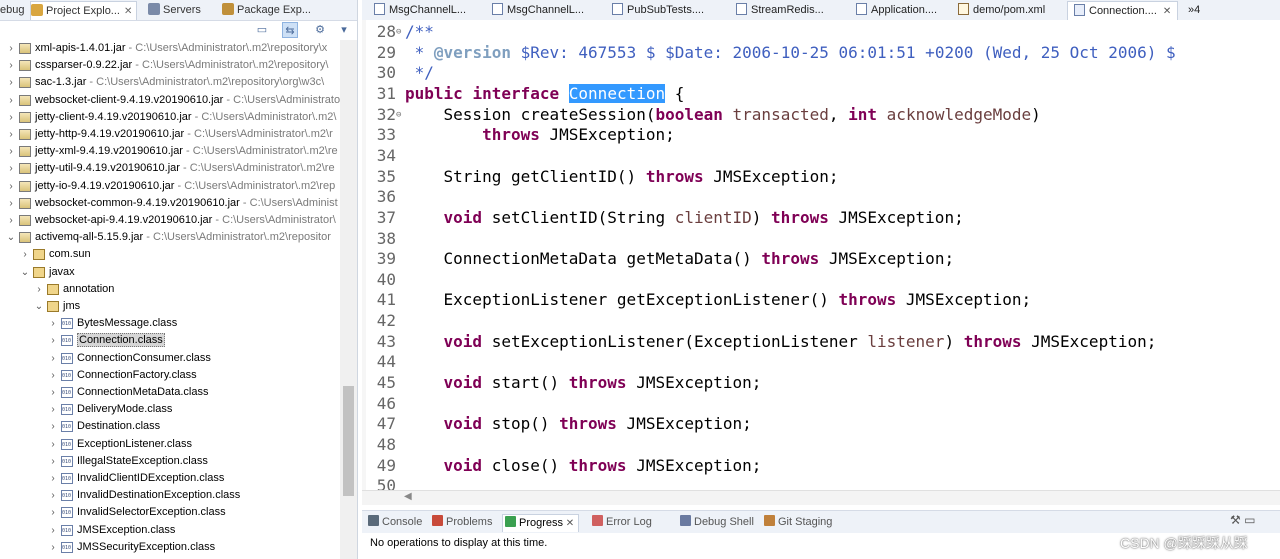  What do you see at coordinates (718, 522) in the screenshot?
I see `tab-debug-shell: Debug Shell` at bounding box center [718, 522].